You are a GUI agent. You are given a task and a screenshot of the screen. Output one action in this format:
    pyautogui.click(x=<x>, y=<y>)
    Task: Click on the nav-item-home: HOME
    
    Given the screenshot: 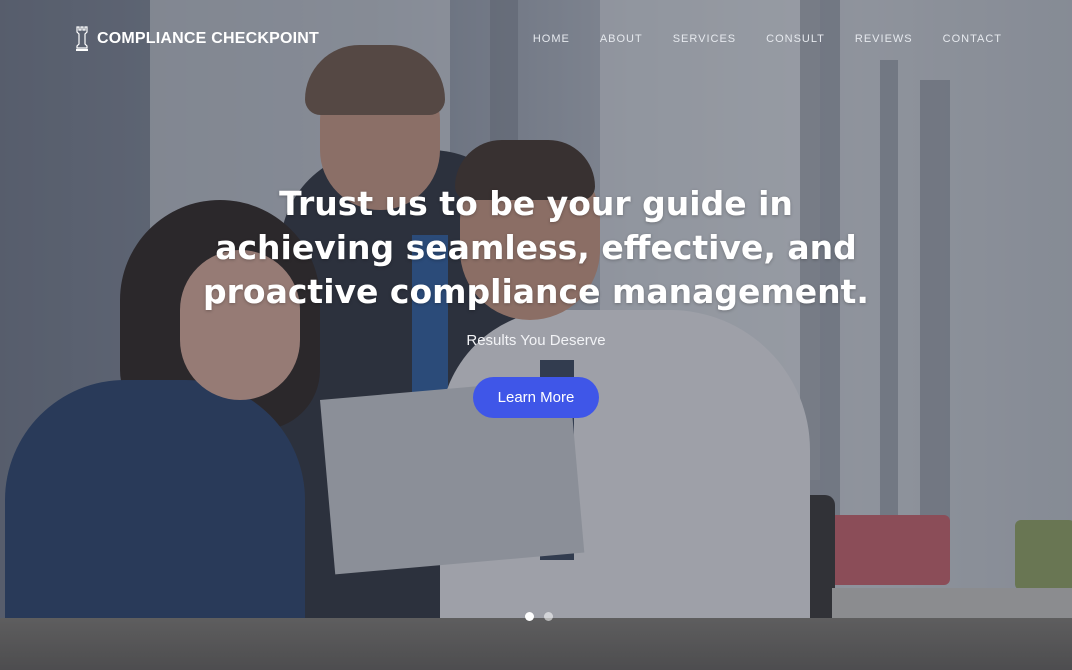 What is the action you would take?
    pyautogui.click(x=551, y=39)
    